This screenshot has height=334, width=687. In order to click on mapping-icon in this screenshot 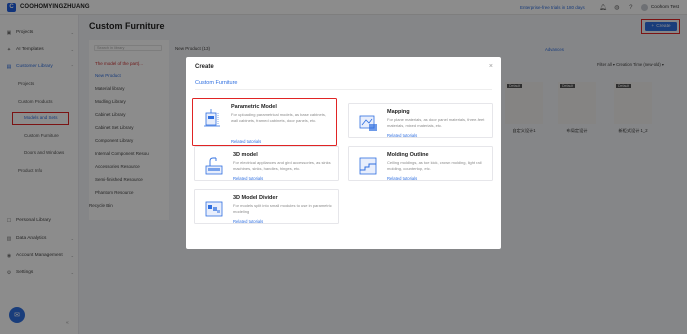, I will do `click(368, 123)`.